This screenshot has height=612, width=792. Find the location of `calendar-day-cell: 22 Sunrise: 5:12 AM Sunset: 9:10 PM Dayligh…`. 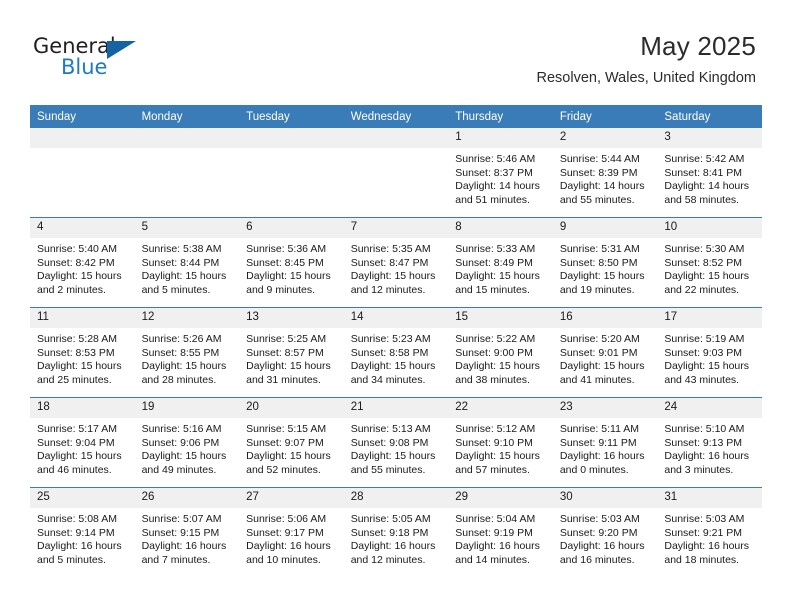

calendar-day-cell: 22 Sunrise: 5:12 AM Sunset: 9:10 PM Dayligh… is located at coordinates (500, 442).